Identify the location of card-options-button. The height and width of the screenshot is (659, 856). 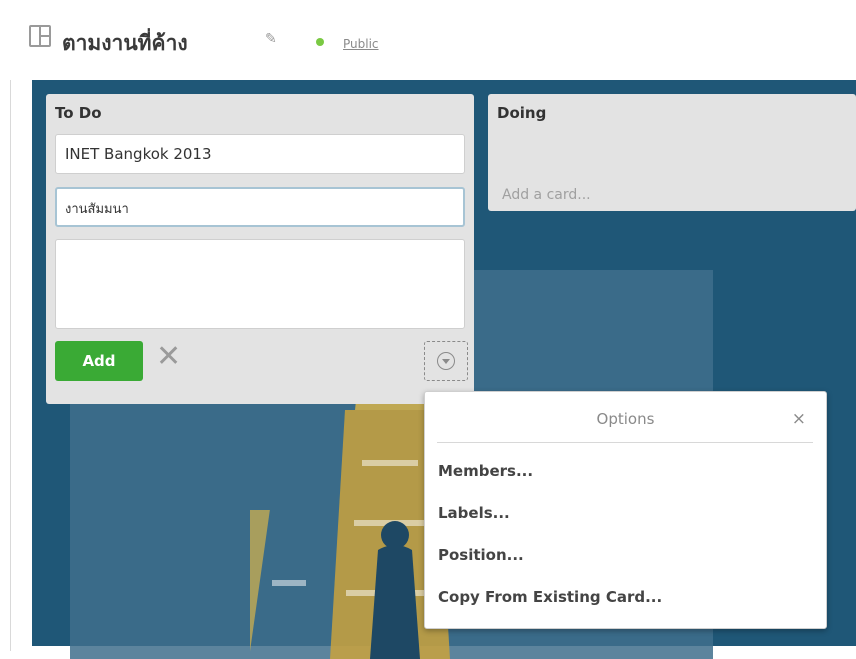
(446, 361).